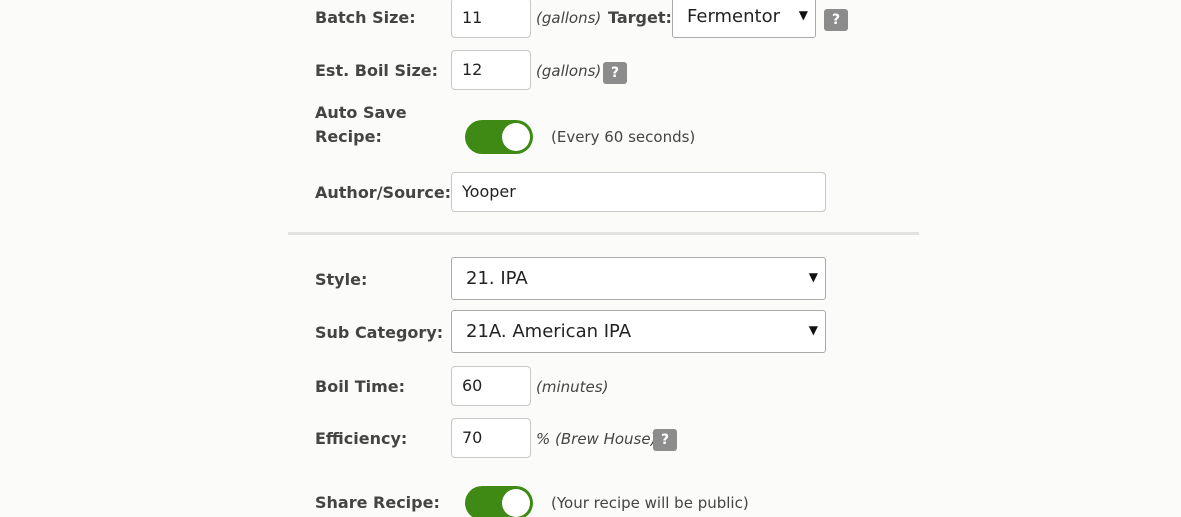 This screenshot has height=517, width=1181. What do you see at coordinates (734, 16) in the screenshot?
I see `target-select-value: Fermentor` at bounding box center [734, 16].